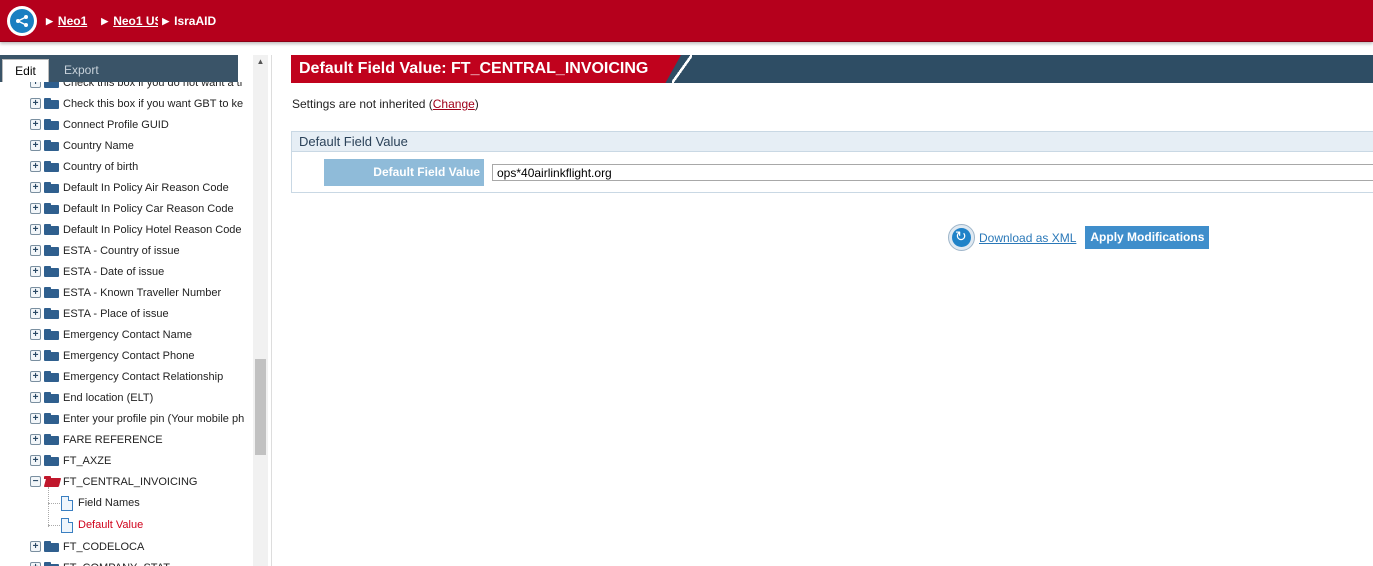  I want to click on tree-item-fare-reference: + FARE REFERENCE, so click(81, 439).